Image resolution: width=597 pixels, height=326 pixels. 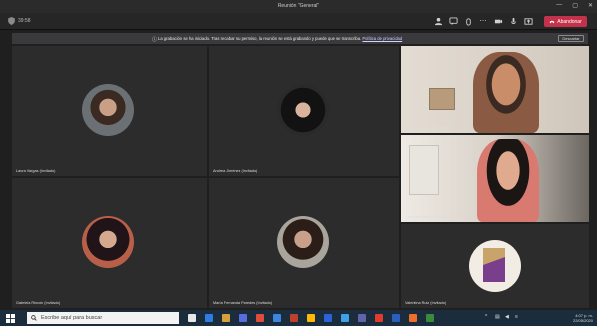 I want to click on leave-button: Abandonar, so click(x=565, y=21).